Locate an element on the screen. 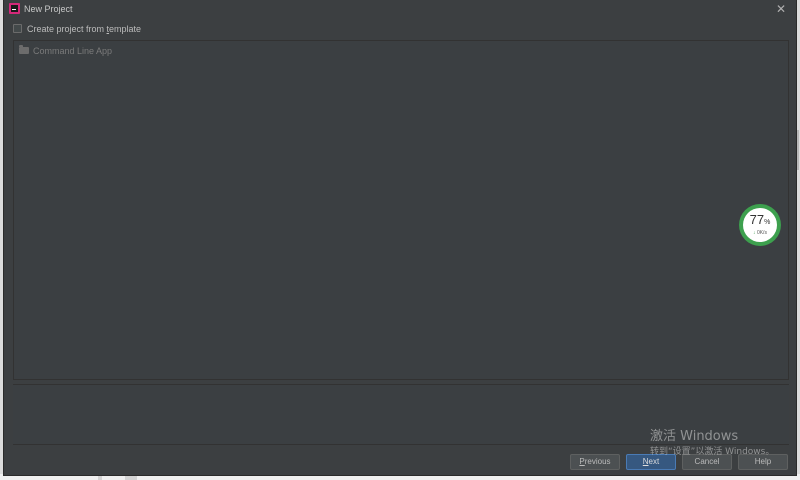  network-usage-percent: 77% is located at coordinates (760, 219).